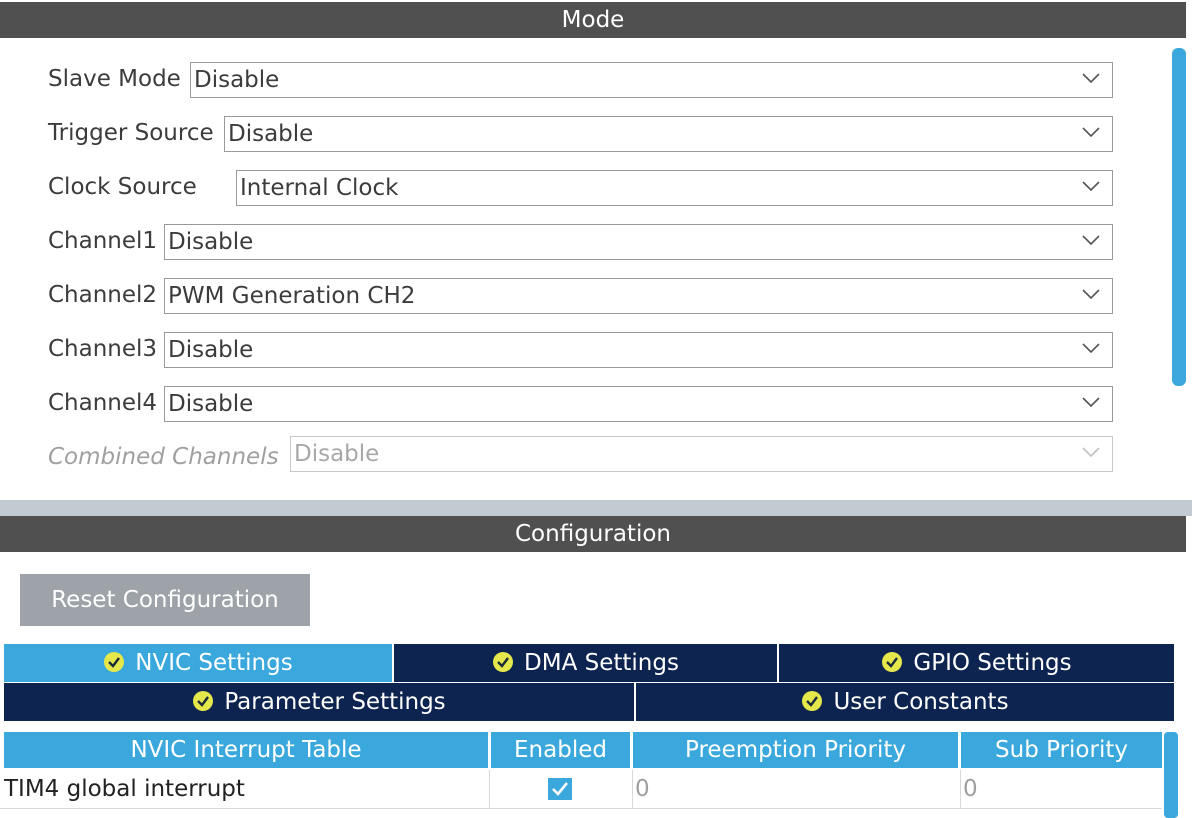 This screenshot has height=818, width=1192. What do you see at coordinates (246, 750) in the screenshot?
I see `column-header-nvic-interrupt-table: NVIC Interrupt Table` at bounding box center [246, 750].